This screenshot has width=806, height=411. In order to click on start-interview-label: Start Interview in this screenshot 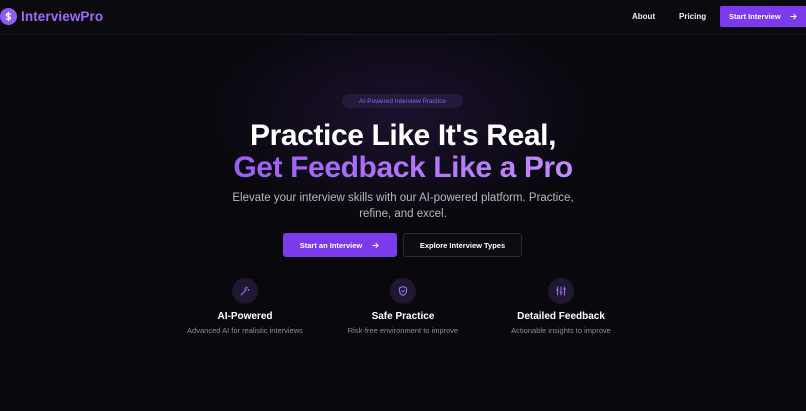, I will do `click(755, 16)`.